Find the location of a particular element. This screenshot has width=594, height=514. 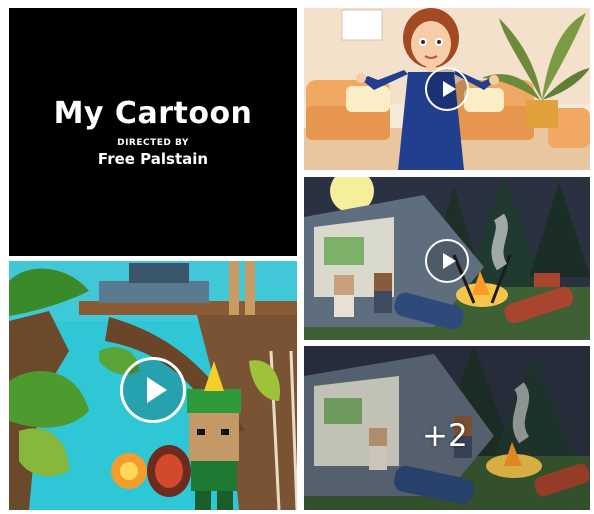

director-name: Free Palstain is located at coordinates (153, 159).